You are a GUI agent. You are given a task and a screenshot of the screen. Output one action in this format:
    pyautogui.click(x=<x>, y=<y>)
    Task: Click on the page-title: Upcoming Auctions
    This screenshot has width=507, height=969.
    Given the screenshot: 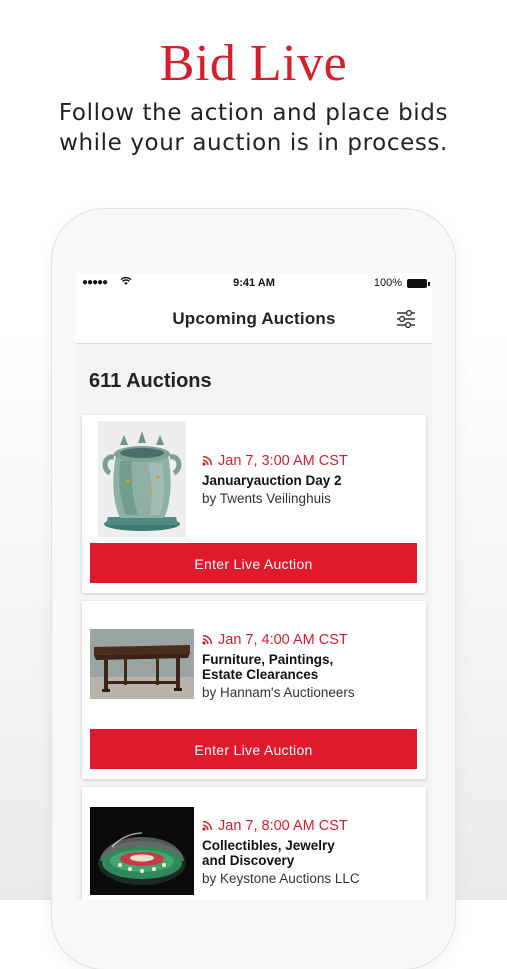 What is the action you would take?
    pyautogui.click(x=254, y=318)
    